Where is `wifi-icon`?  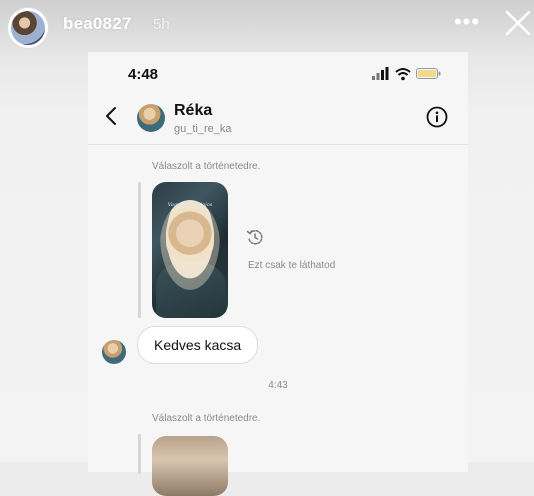 wifi-icon is located at coordinates (403, 74).